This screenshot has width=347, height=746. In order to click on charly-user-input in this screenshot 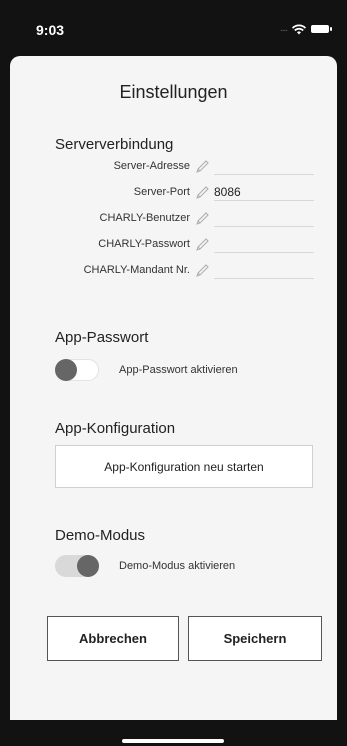, I will do `click(264, 218)`.